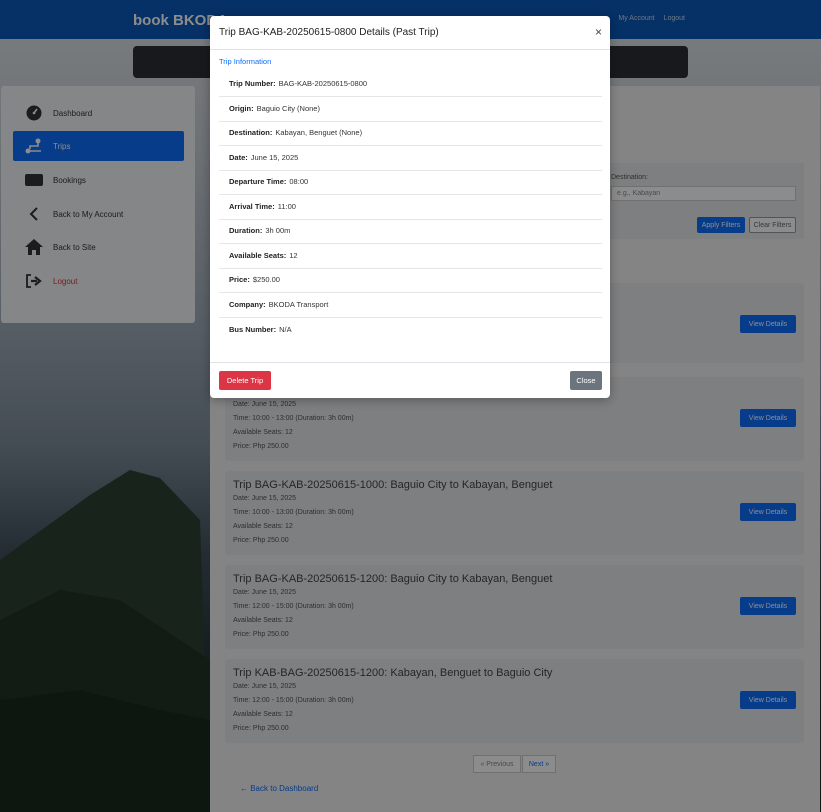 The image size is (821, 812). What do you see at coordinates (252, 84) in the screenshot?
I see `detail-label: Trip Number:` at bounding box center [252, 84].